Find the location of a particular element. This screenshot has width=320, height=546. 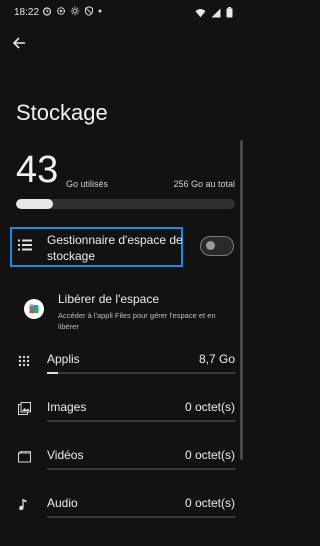

category-row-vidos is located at coordinates (122, 462).